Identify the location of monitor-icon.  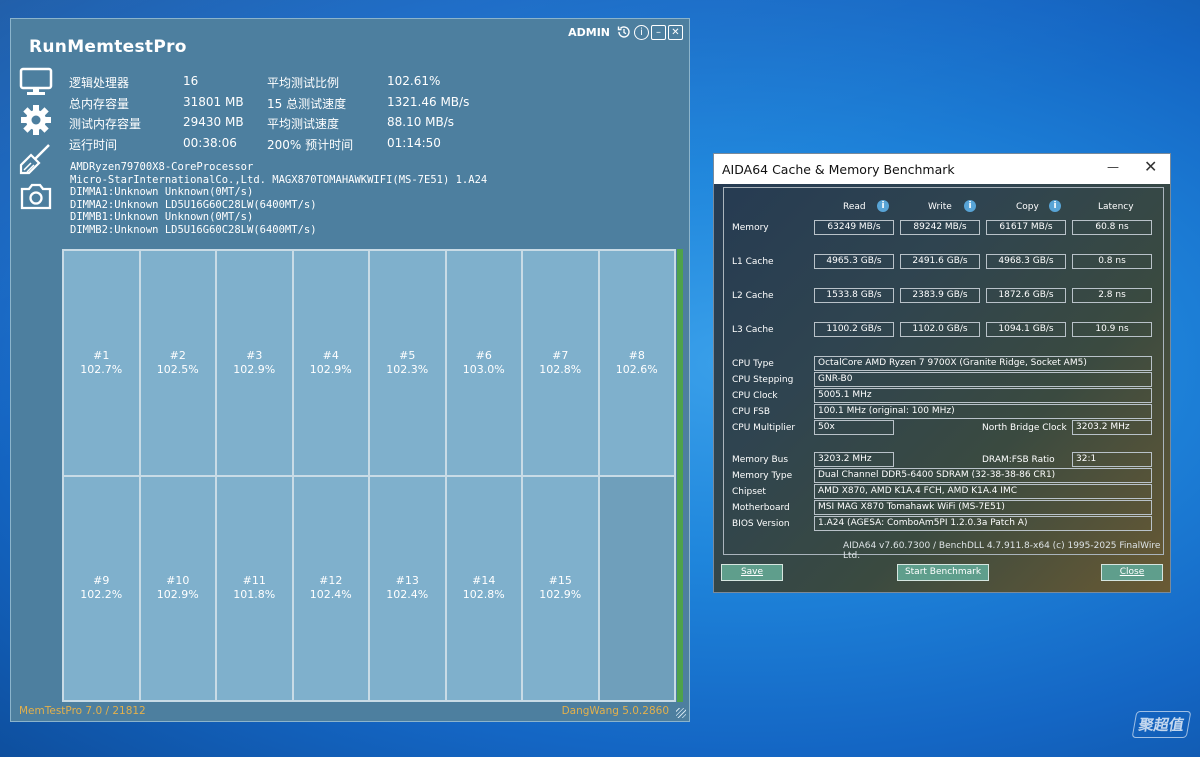
(36, 82).